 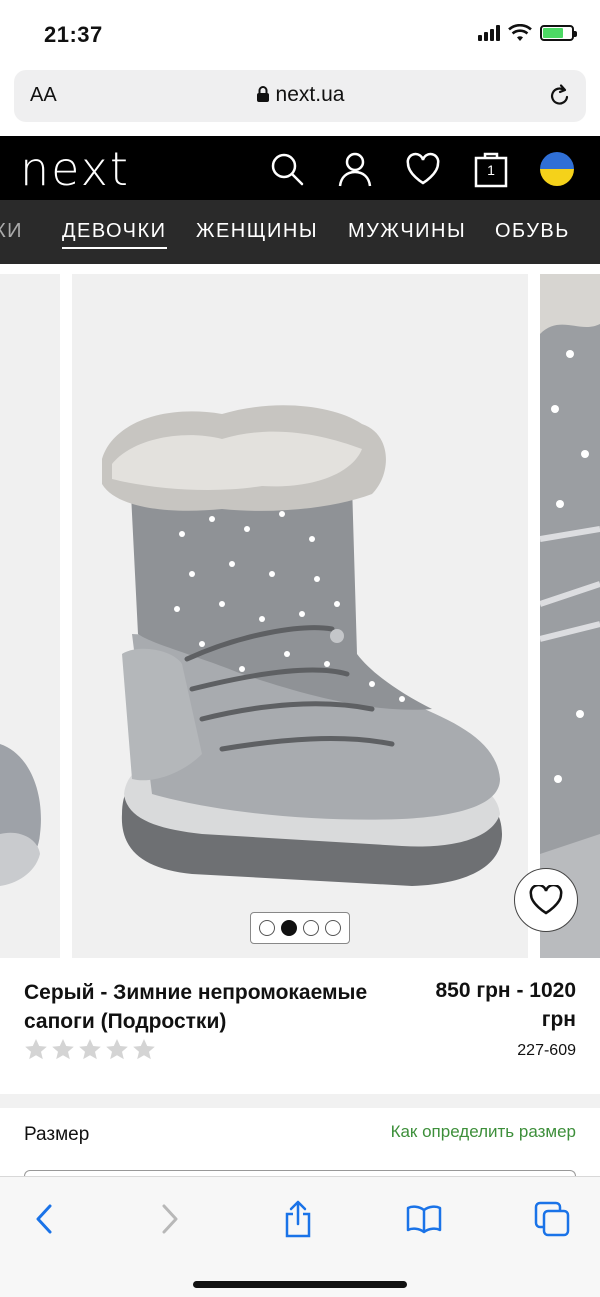 What do you see at coordinates (257, 231) in the screenshot?
I see `nav-item-women: ЖЕНЩИНЫ` at bounding box center [257, 231].